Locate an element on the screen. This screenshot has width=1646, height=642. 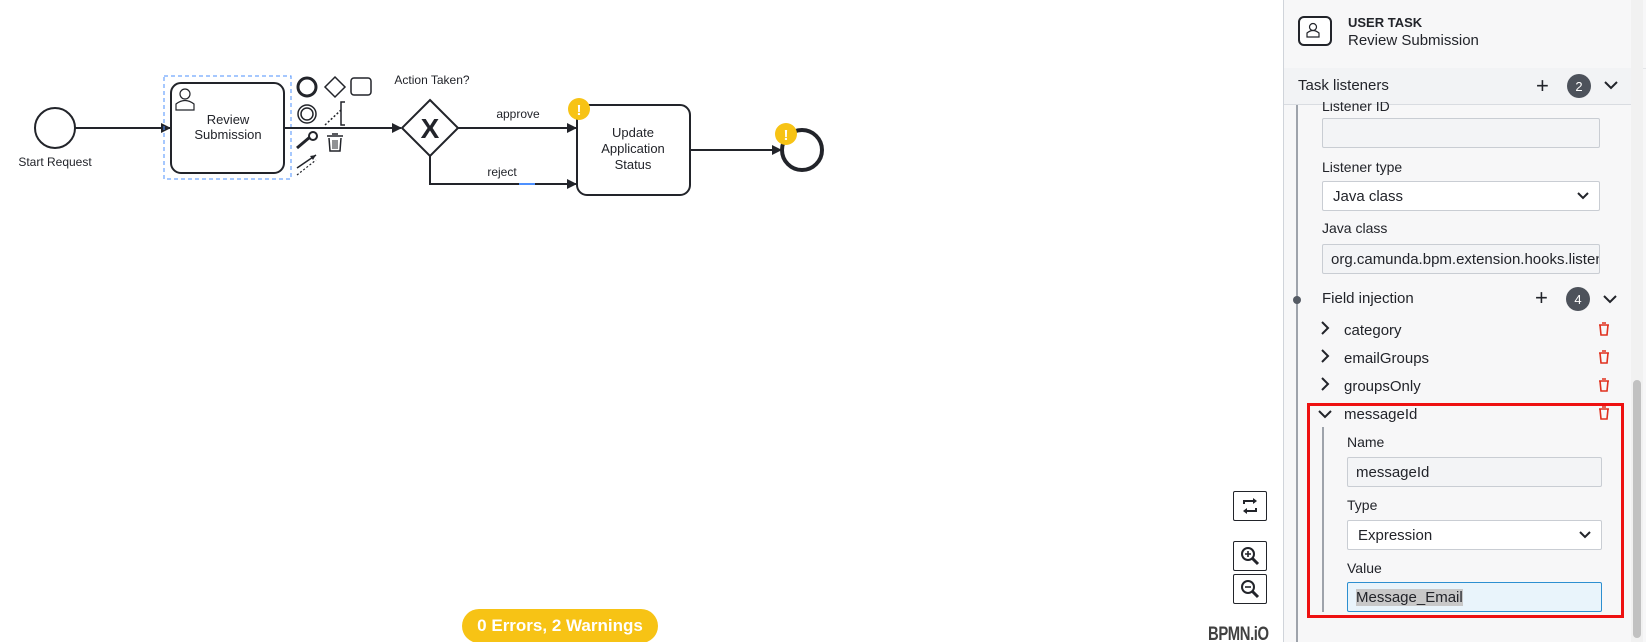
bpmn-io-logo: BPMN.iO is located at coordinates (1238, 633).